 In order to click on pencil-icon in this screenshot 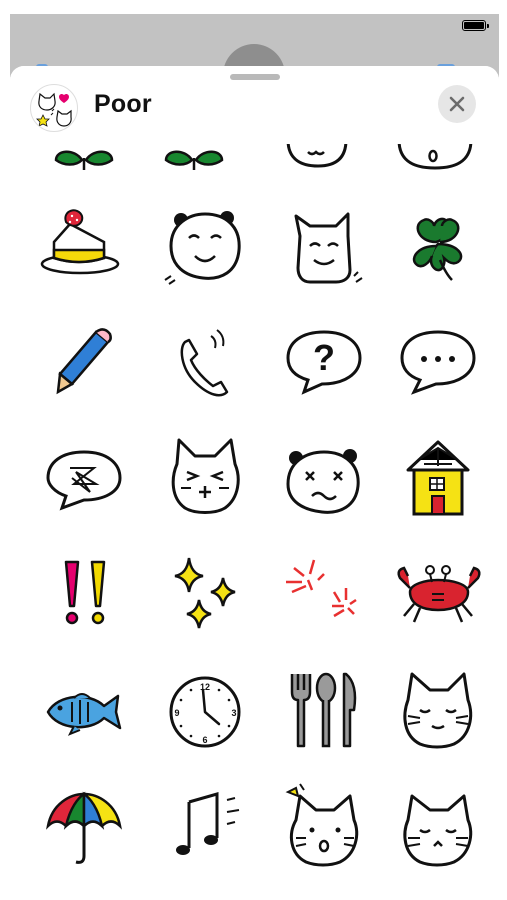, I will do `click(84, 361)`.